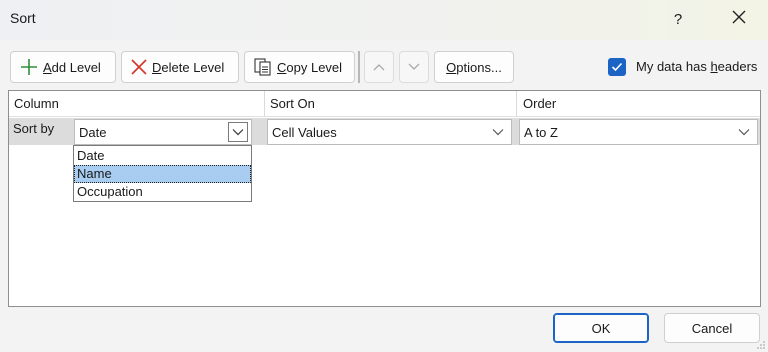 This screenshot has width=768, height=352. Describe the element at coordinates (389, 132) in the screenshot. I see `sort-on-select: Cell Values` at that location.